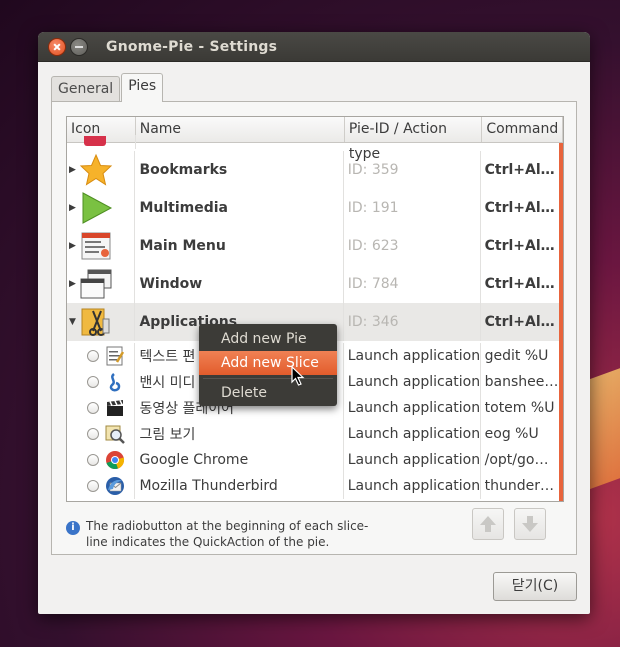  I want to click on info-icon: i, so click(73, 528).